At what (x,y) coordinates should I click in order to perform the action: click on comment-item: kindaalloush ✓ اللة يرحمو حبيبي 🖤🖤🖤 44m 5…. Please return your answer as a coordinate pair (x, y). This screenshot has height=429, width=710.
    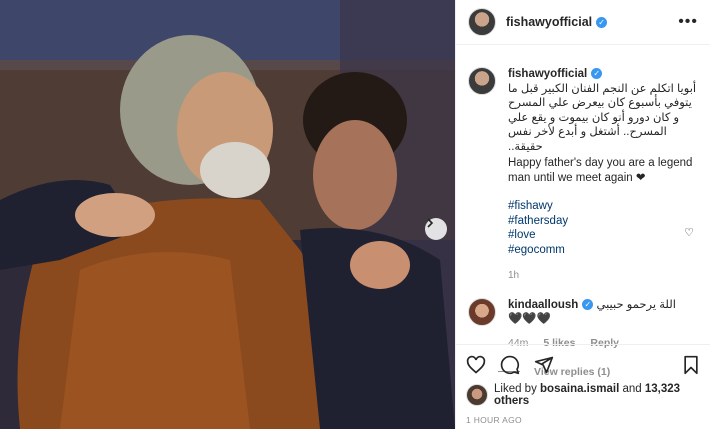
    Looking at the image, I should click on (583, 323).